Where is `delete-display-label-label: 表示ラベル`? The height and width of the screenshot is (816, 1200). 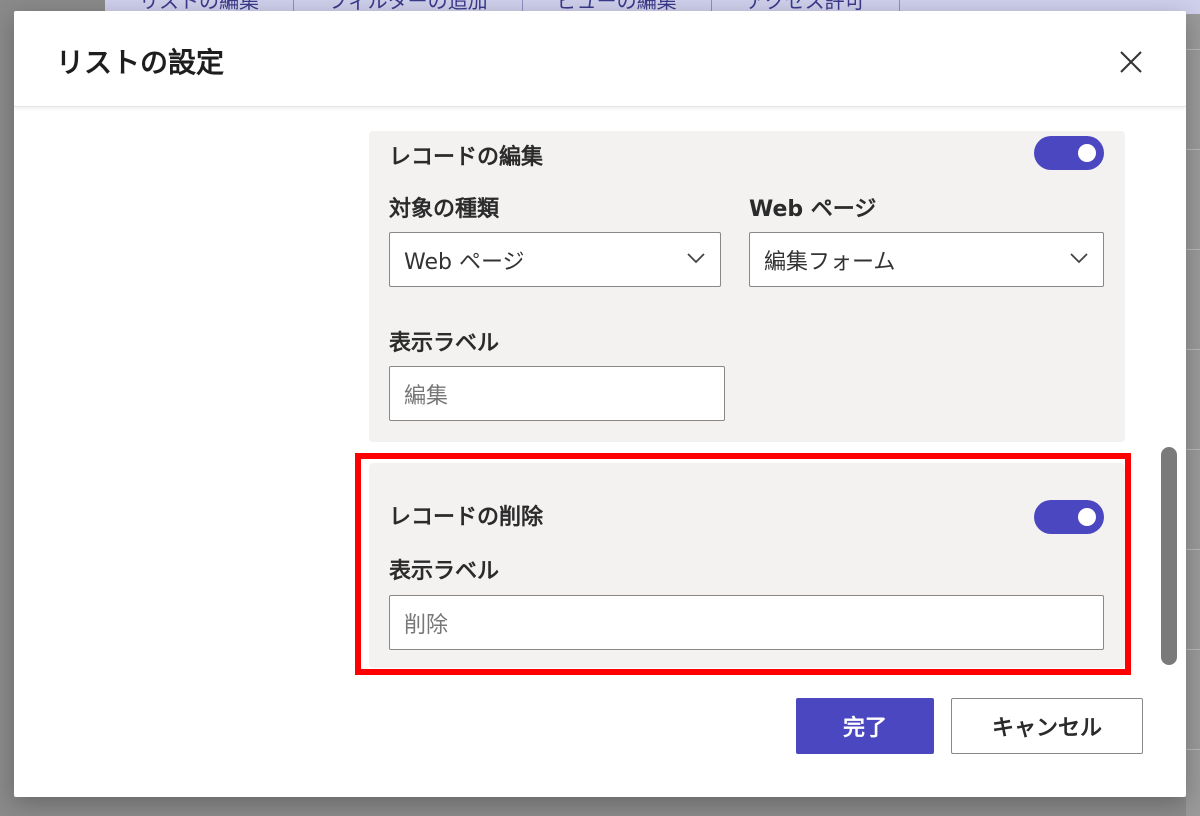 delete-display-label-label: 表示ラベル is located at coordinates (444, 571).